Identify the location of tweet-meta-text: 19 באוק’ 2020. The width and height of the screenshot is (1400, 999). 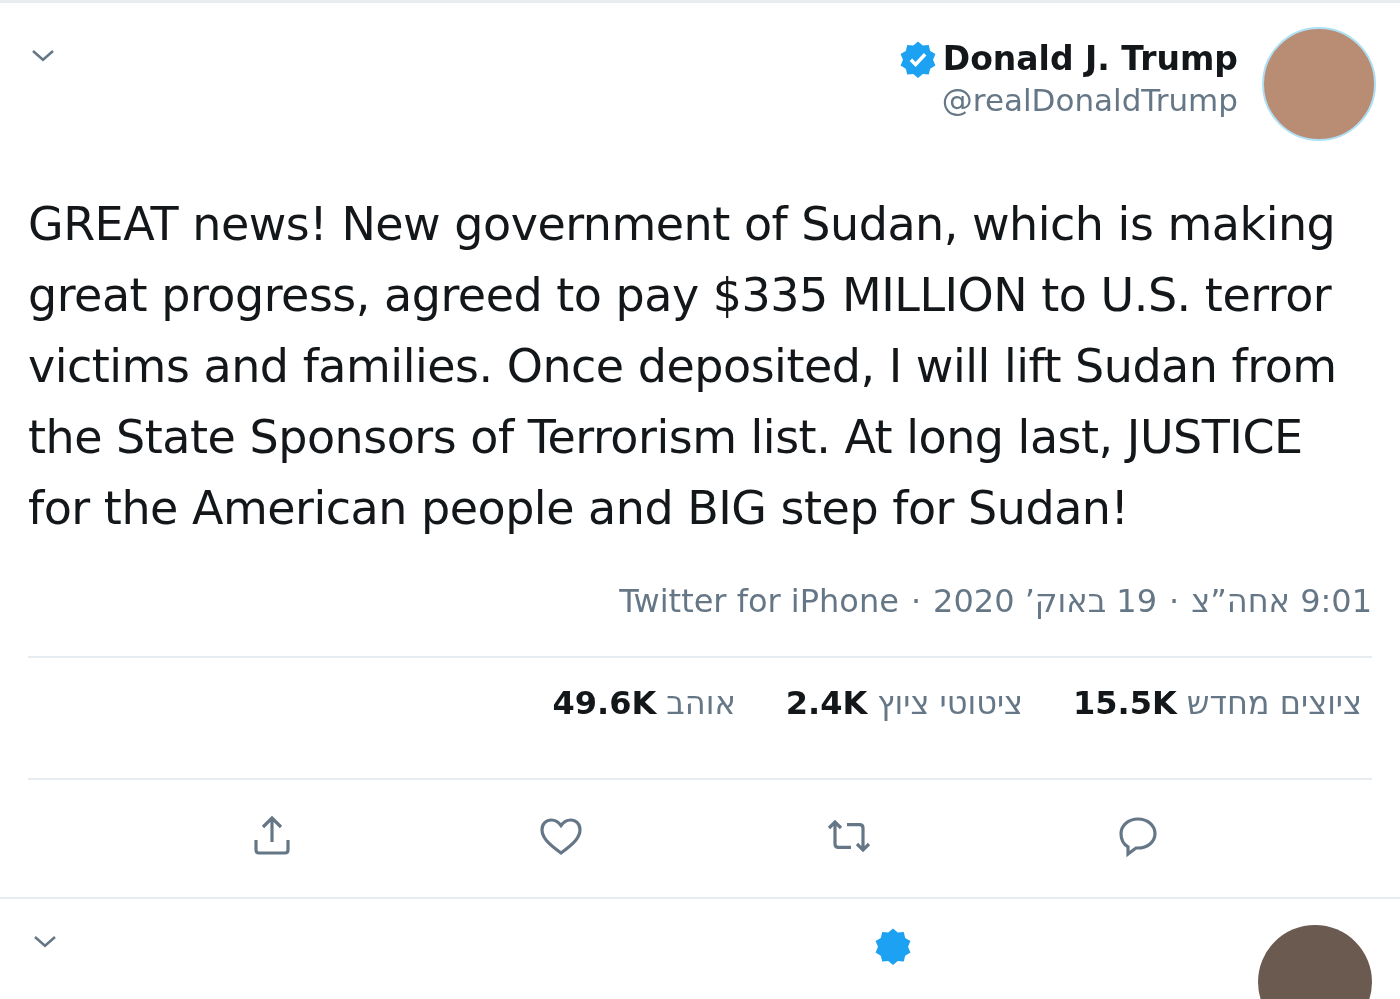
(1045, 601).